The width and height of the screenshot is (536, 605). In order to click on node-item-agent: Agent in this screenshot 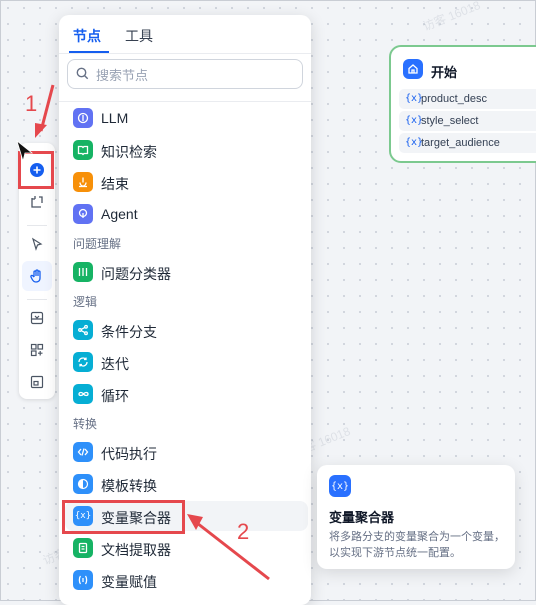, I will do `click(186, 214)`.